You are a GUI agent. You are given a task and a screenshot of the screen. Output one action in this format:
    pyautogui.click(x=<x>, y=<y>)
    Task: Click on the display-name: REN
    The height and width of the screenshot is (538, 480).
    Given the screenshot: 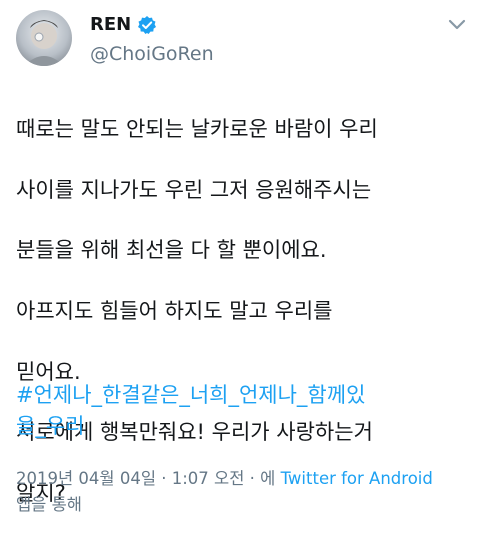 What is the action you would take?
    pyautogui.click(x=110, y=24)
    